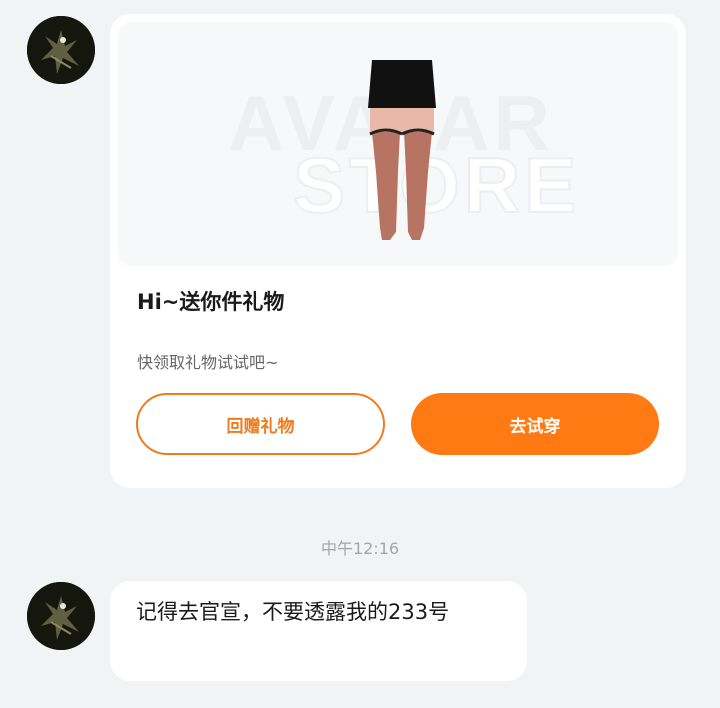  Describe the element at coordinates (211, 302) in the screenshot. I see `gift-title: Hi~送你件礼物` at that location.